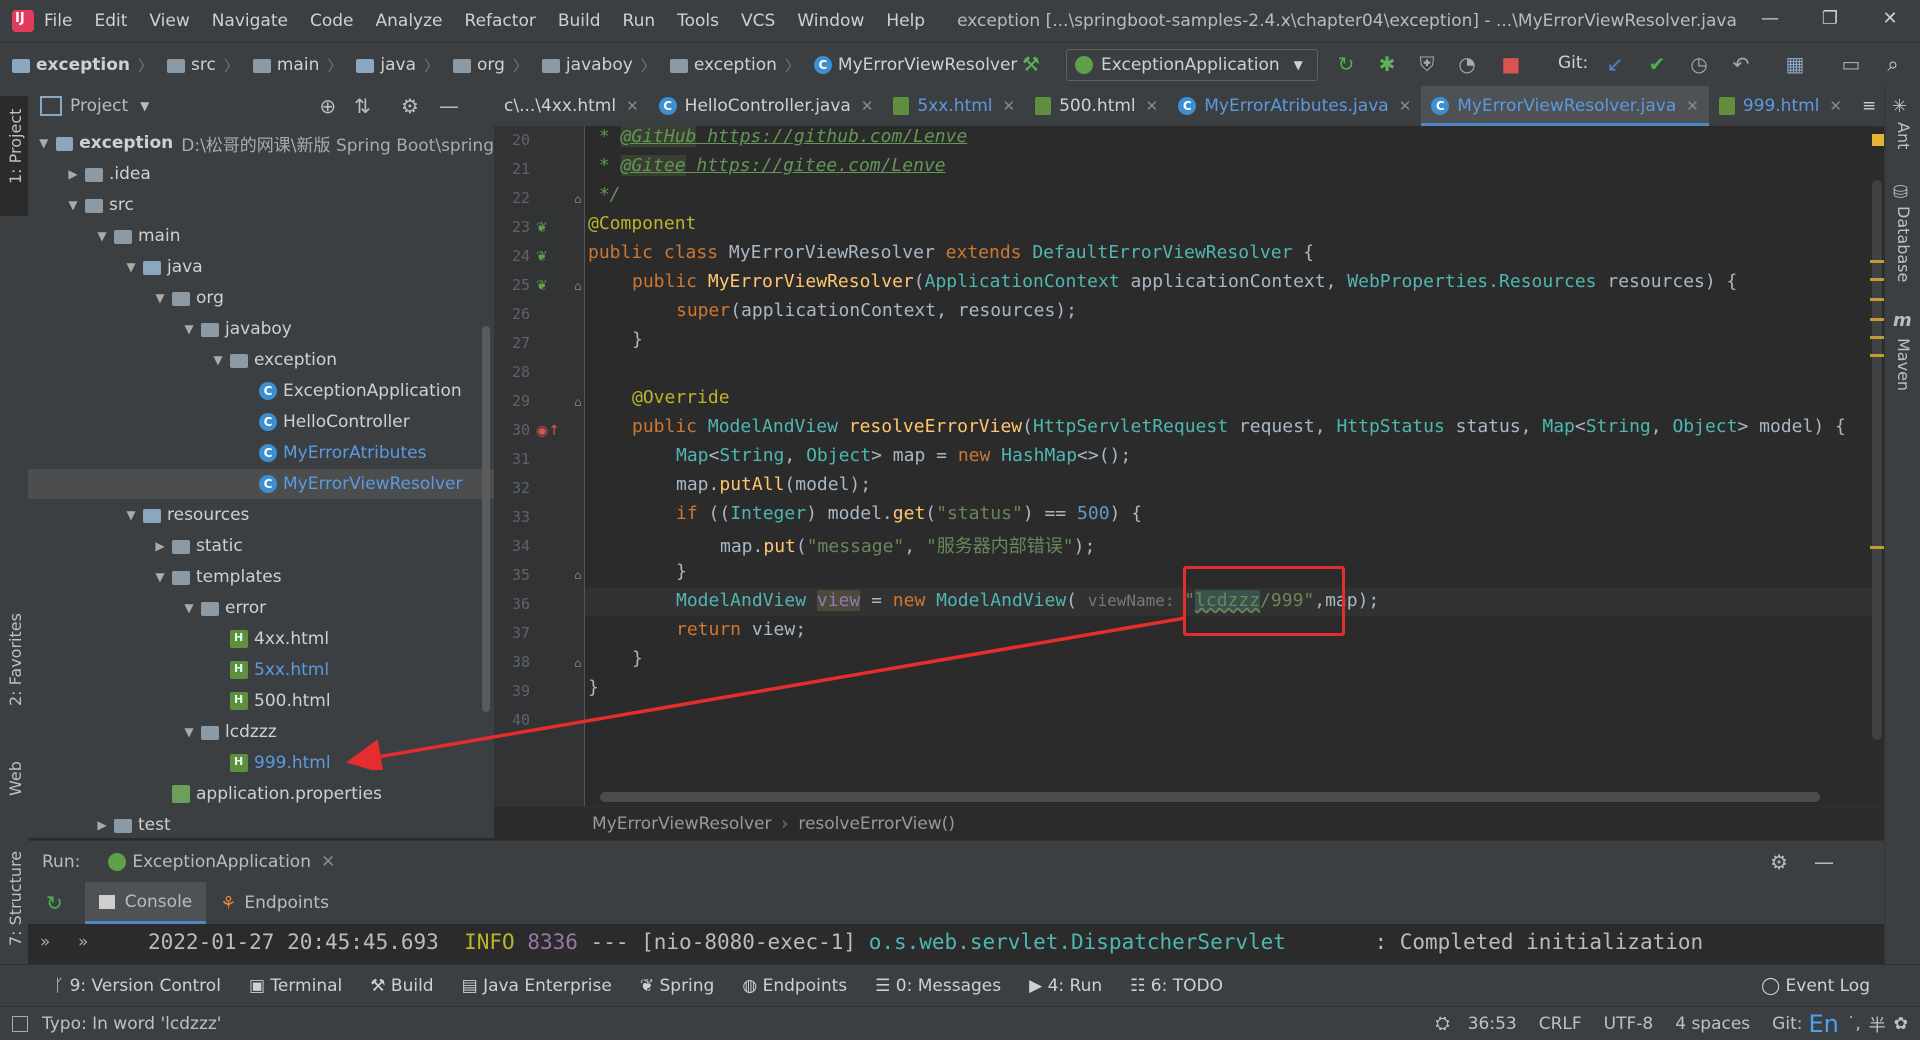  Describe the element at coordinates (1699, 64) in the screenshot. I see `history-icon: ◷` at that location.